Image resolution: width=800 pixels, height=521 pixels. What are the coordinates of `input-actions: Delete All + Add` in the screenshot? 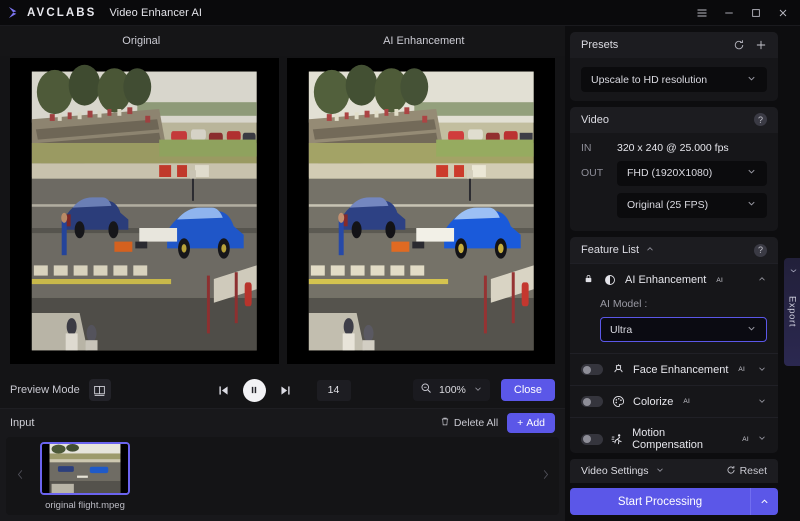 It's located at (497, 423).